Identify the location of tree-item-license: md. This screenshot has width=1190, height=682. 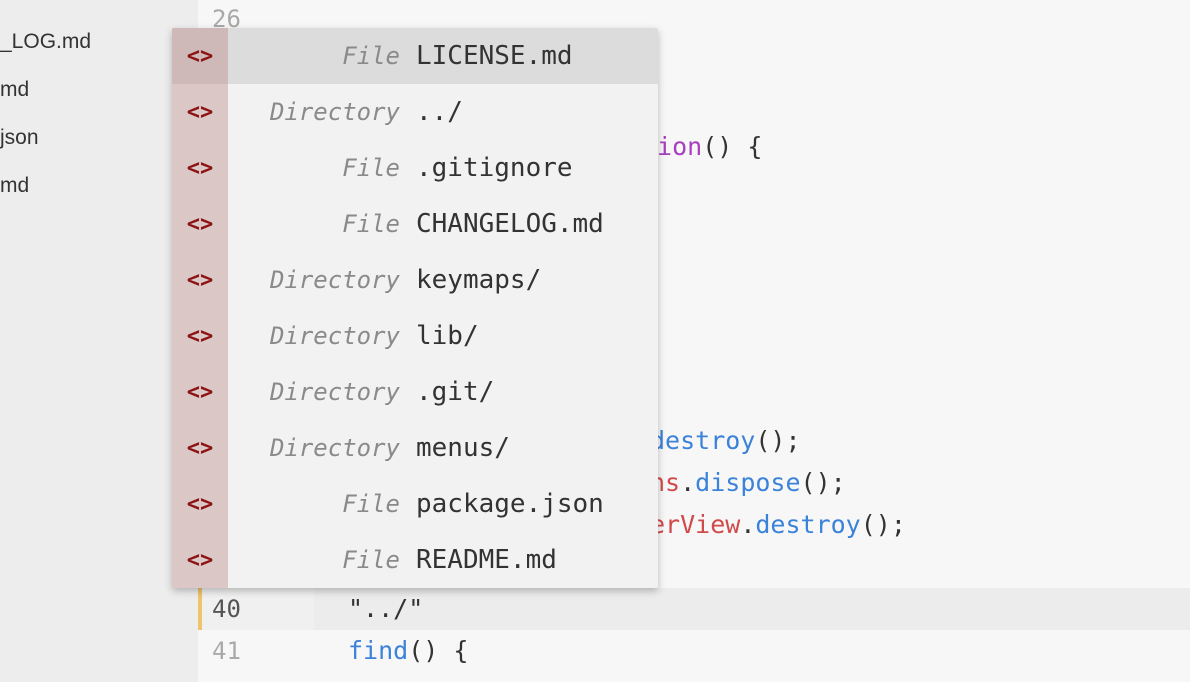
(14, 90).